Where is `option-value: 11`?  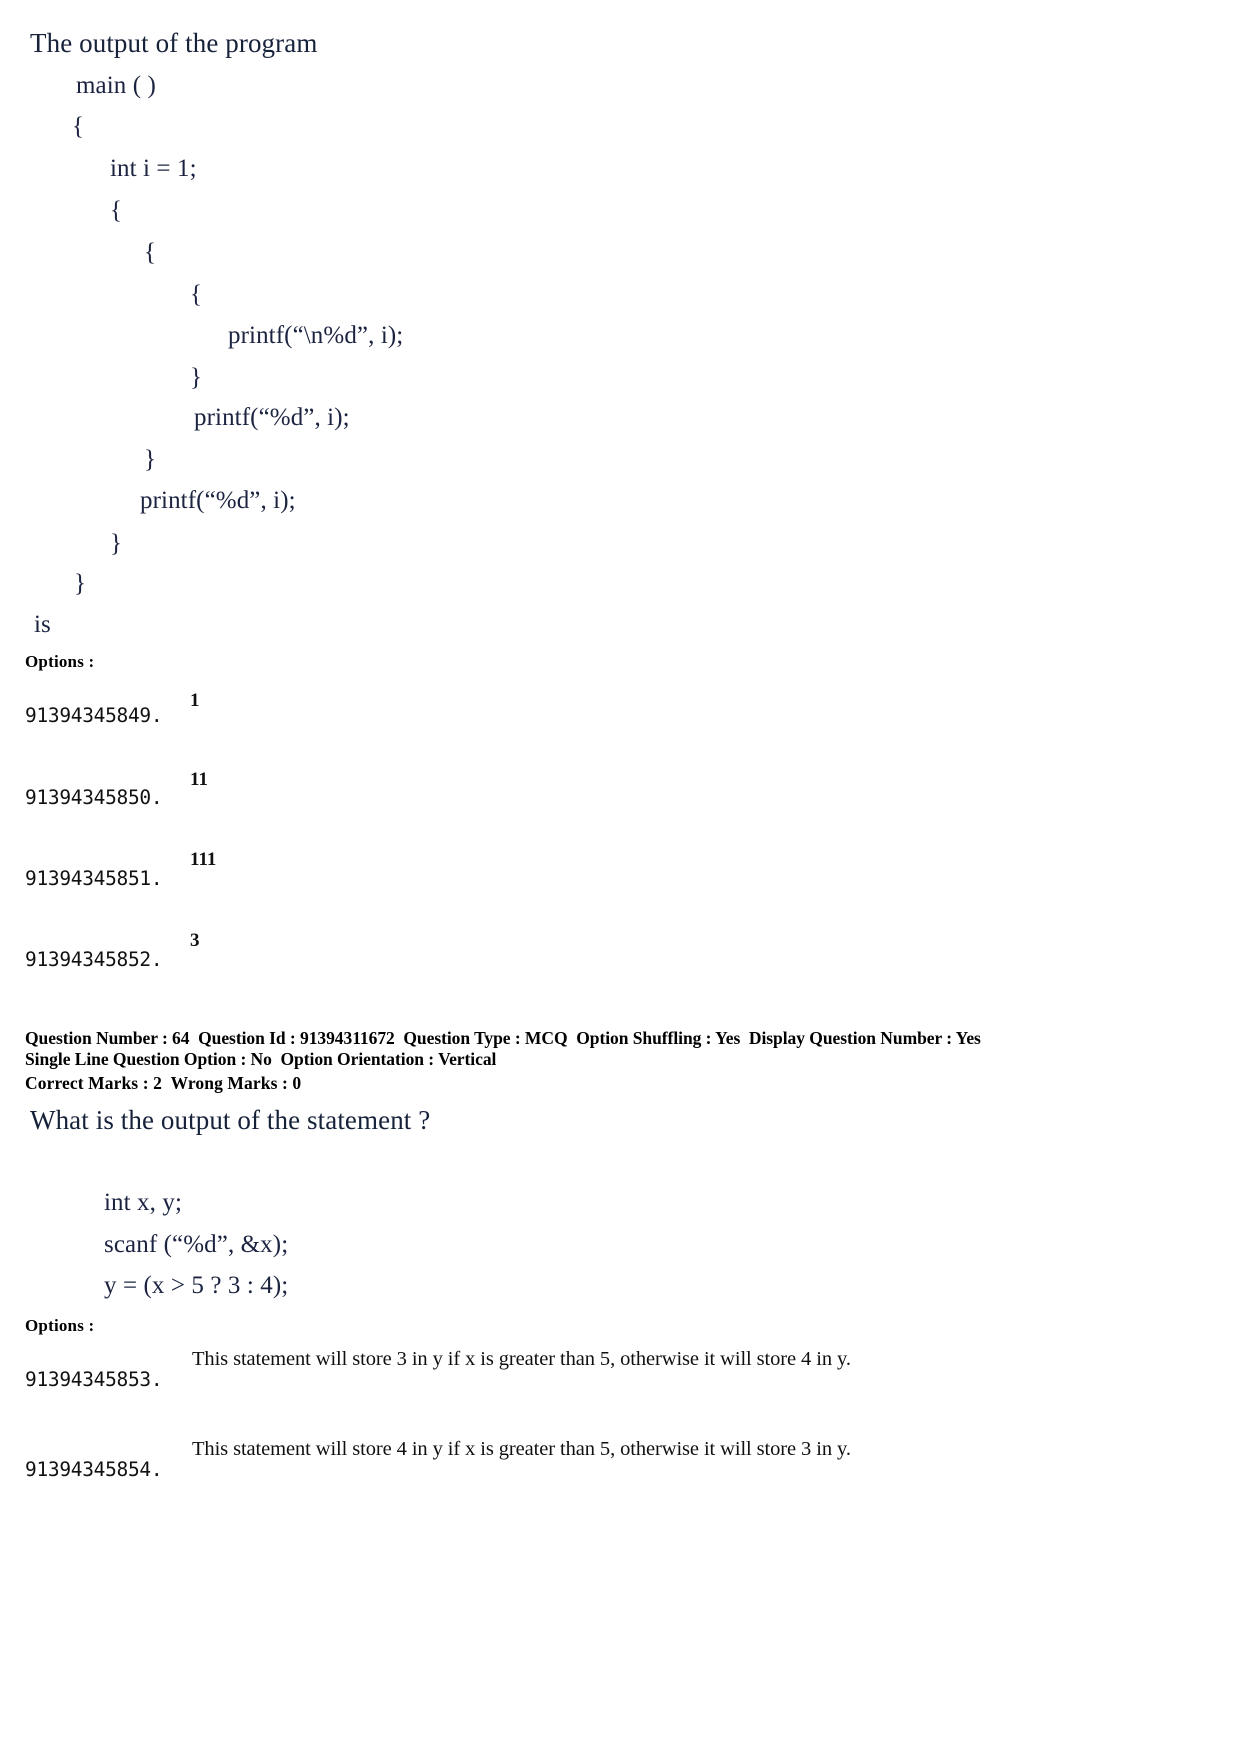
option-value: 11 is located at coordinates (199, 779).